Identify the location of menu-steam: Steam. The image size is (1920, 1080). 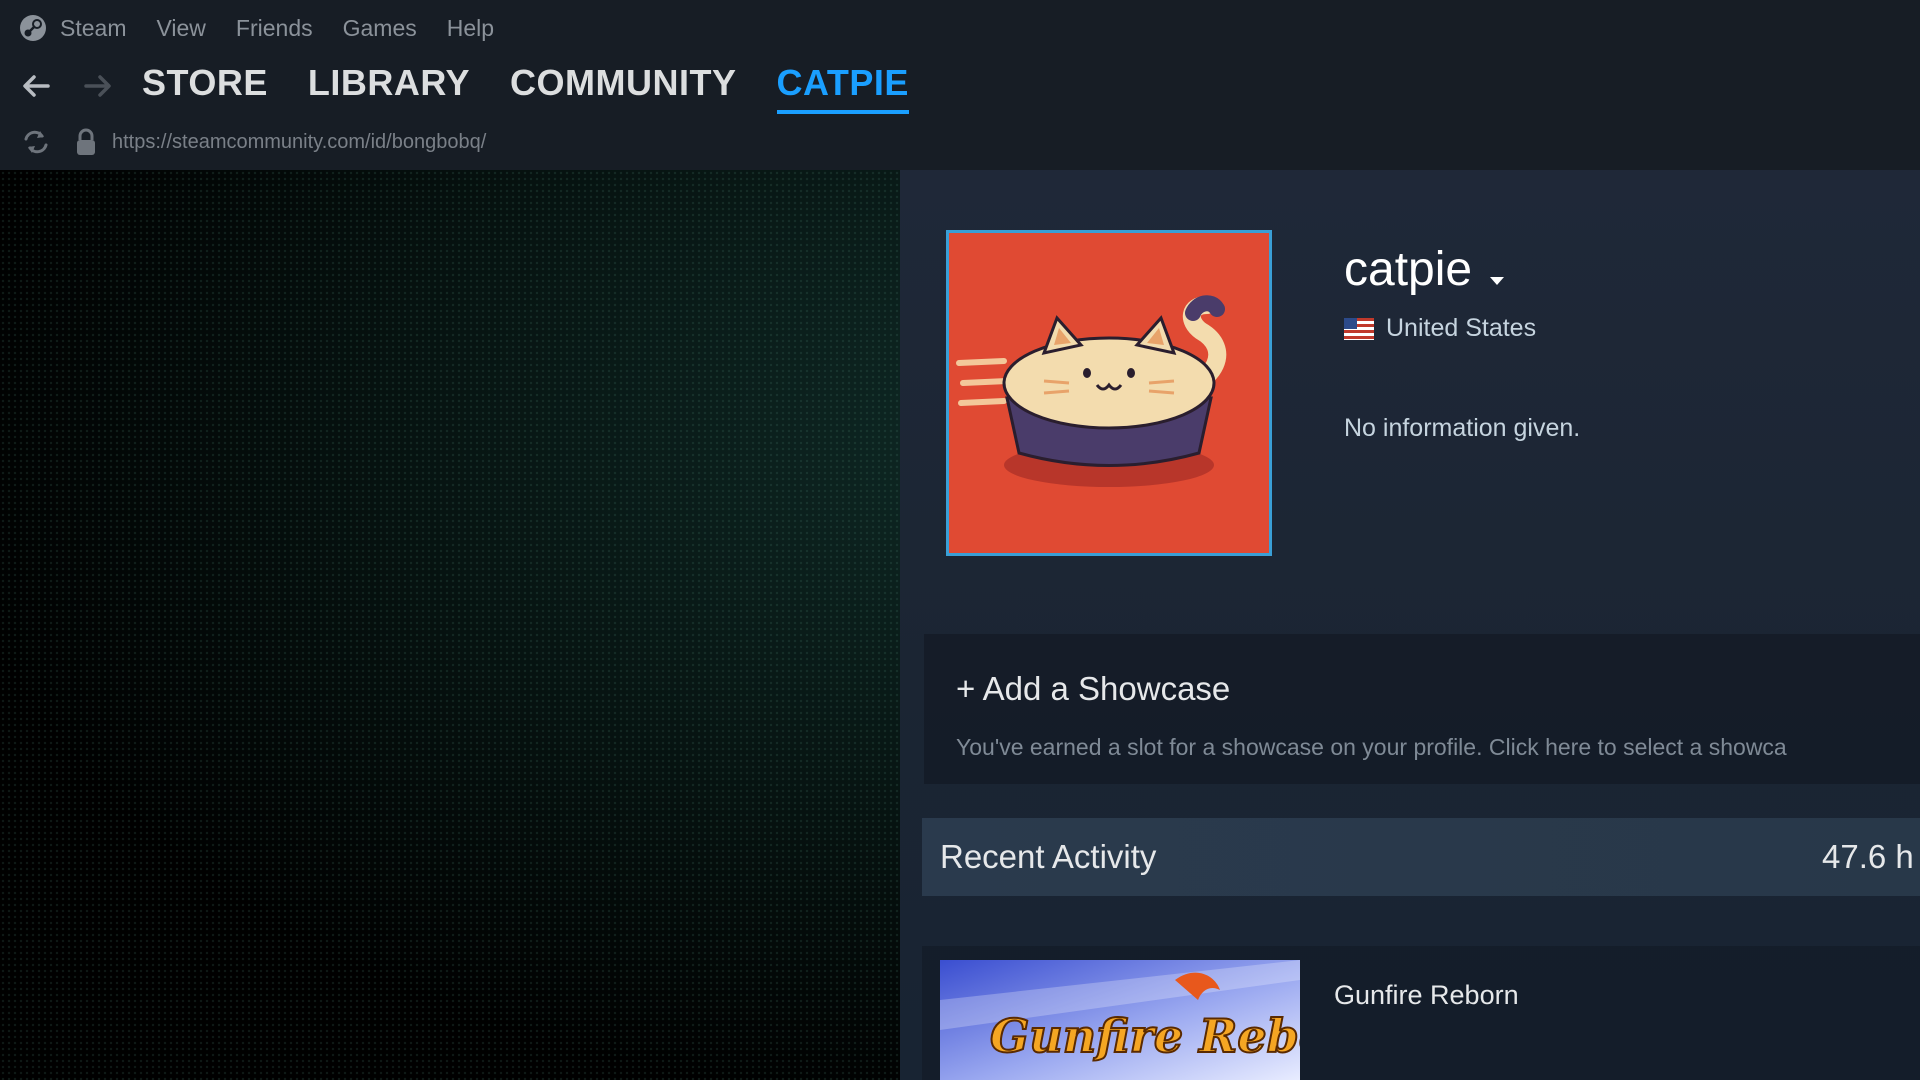
(93, 28).